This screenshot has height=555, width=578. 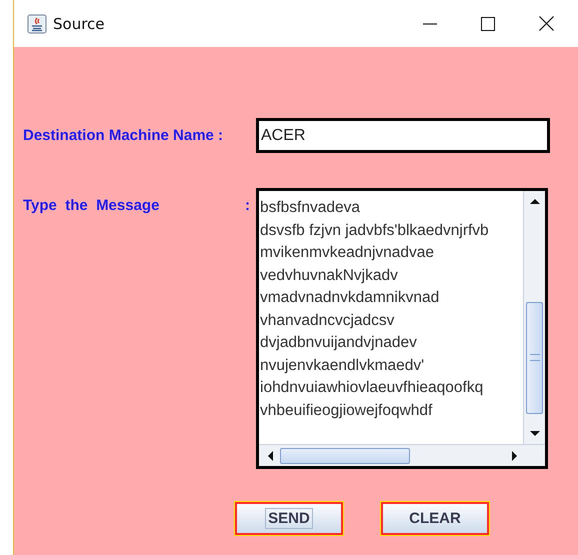 I want to click on horizontal-scrollbar, so click(x=402, y=455).